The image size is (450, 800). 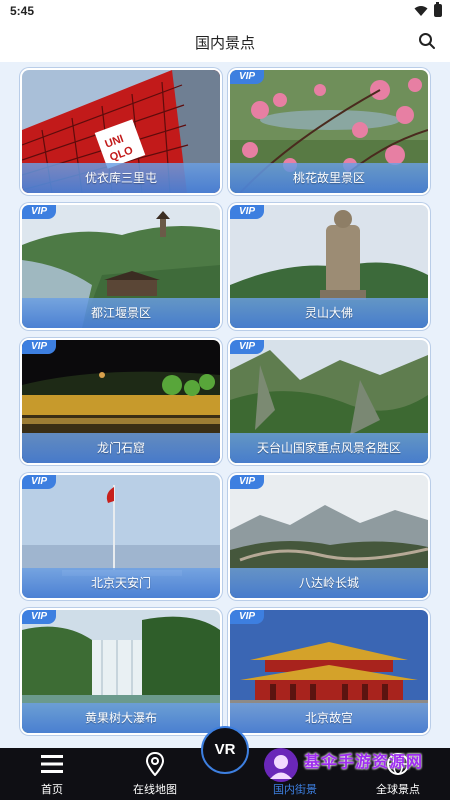 What do you see at coordinates (22, 11) in the screenshot?
I see `status-time: 5:45` at bounding box center [22, 11].